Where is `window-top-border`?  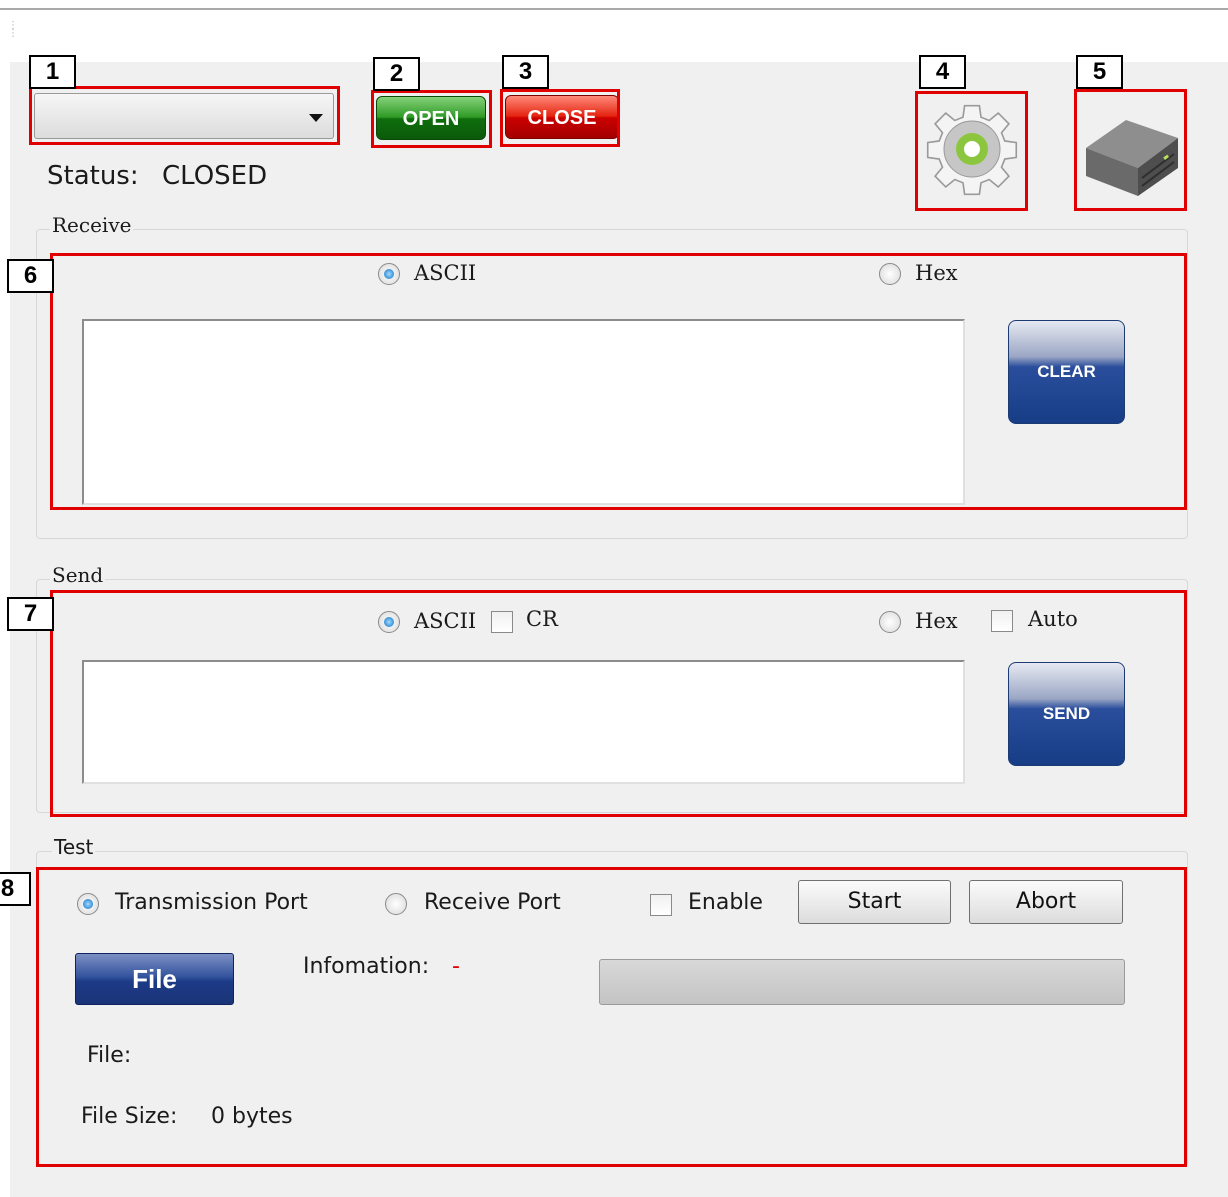 window-top-border is located at coordinates (614, 9).